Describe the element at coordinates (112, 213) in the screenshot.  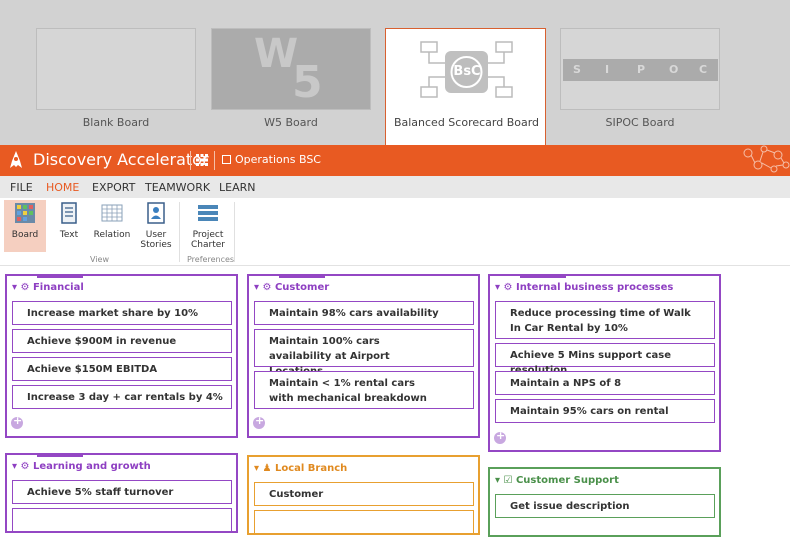
I see `table-icon` at that location.